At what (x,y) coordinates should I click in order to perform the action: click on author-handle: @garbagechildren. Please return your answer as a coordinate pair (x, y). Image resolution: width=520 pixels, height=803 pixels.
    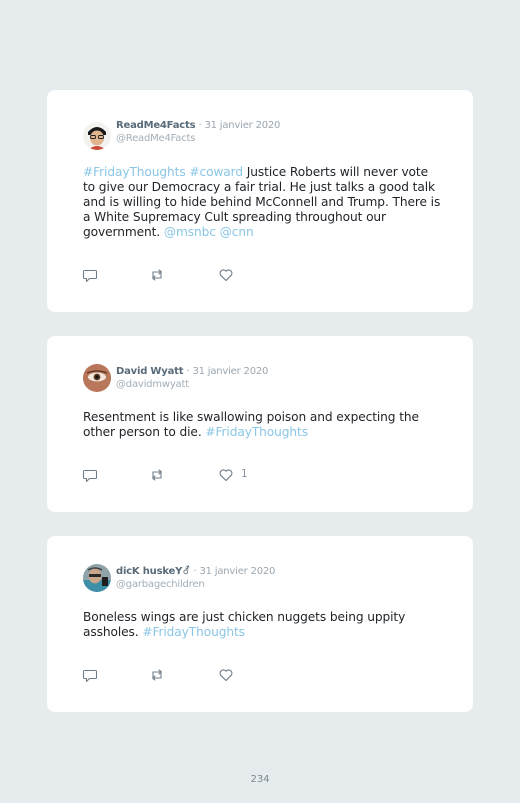
    Looking at the image, I should click on (195, 585).